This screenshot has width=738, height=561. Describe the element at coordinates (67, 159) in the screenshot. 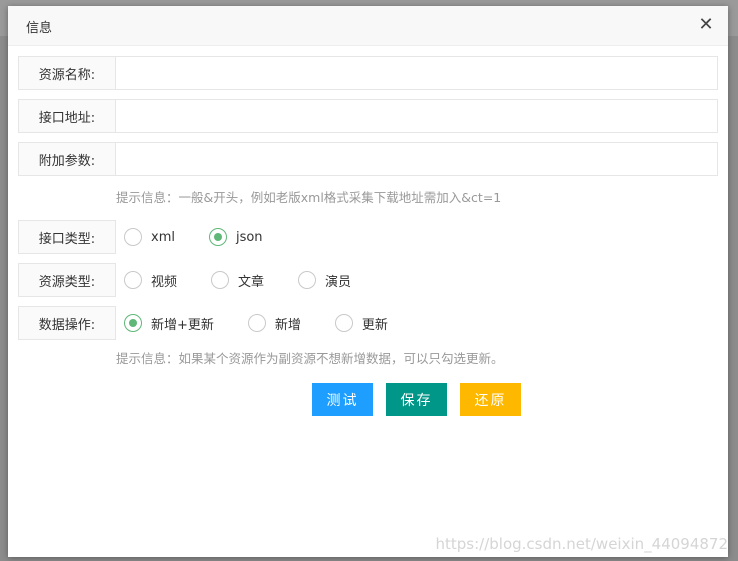

I see `extra-params-label: 附加参数:` at that location.